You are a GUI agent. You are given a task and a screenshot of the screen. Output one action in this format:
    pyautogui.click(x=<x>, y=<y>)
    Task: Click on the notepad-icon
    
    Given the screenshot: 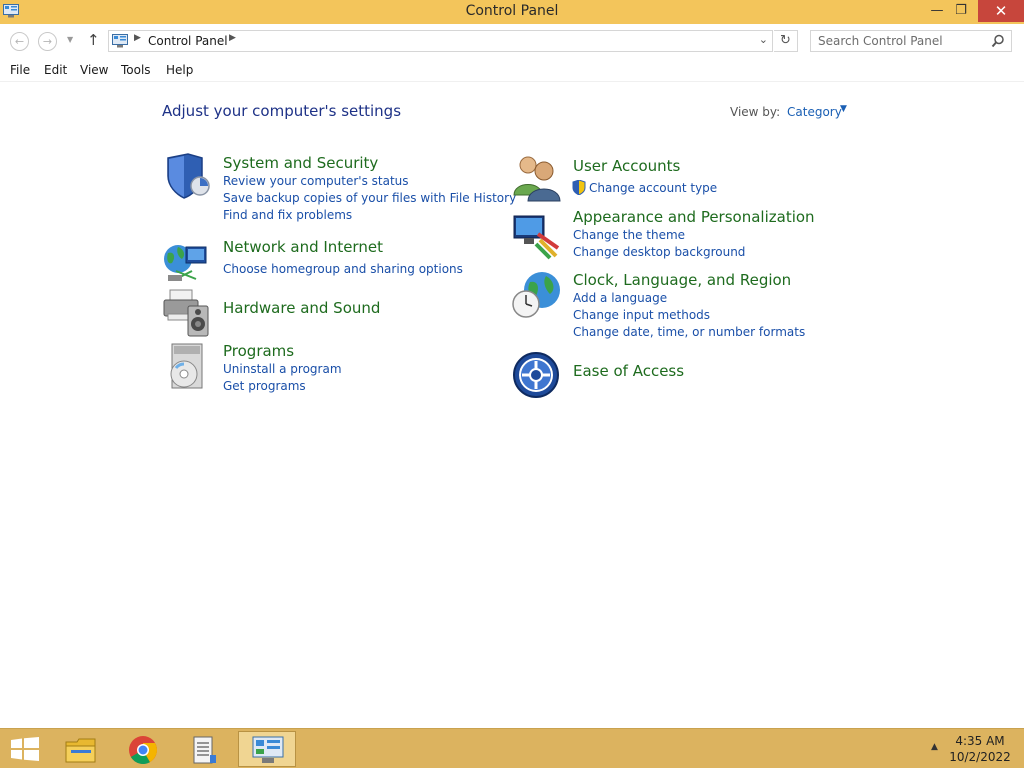 What is the action you would take?
    pyautogui.click(x=204, y=750)
    